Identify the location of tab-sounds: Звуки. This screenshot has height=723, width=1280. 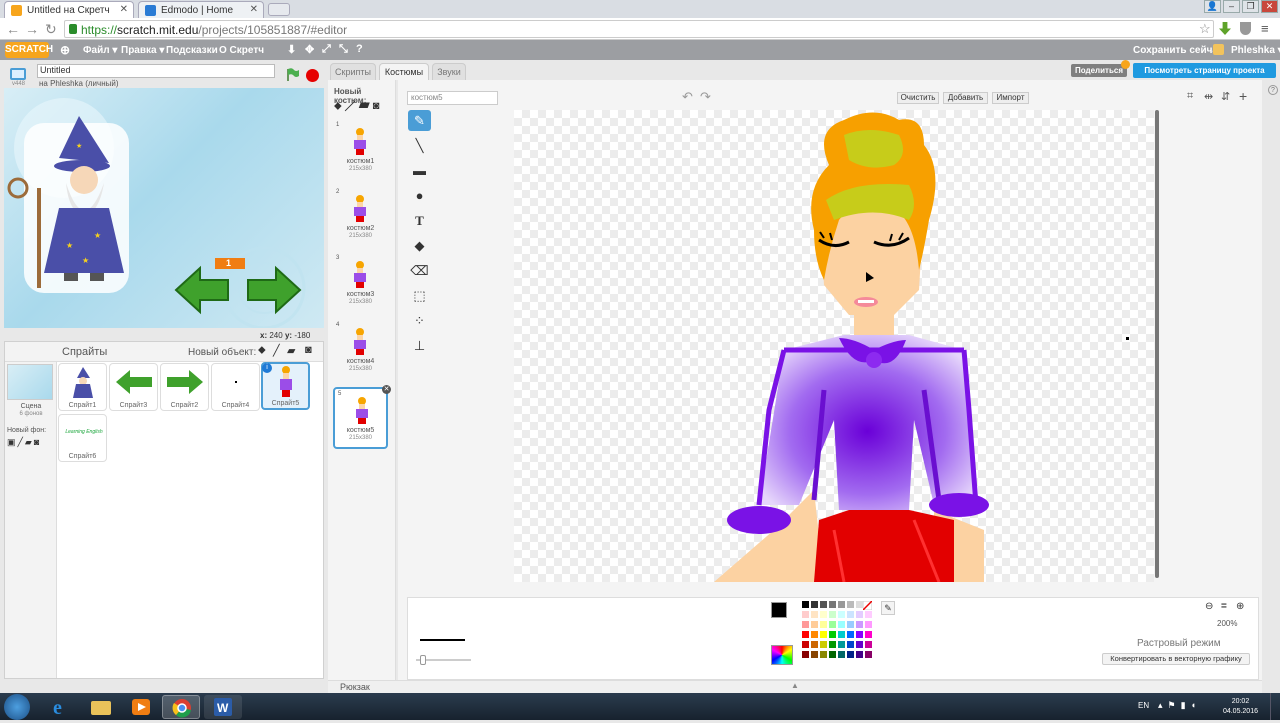
(449, 71).